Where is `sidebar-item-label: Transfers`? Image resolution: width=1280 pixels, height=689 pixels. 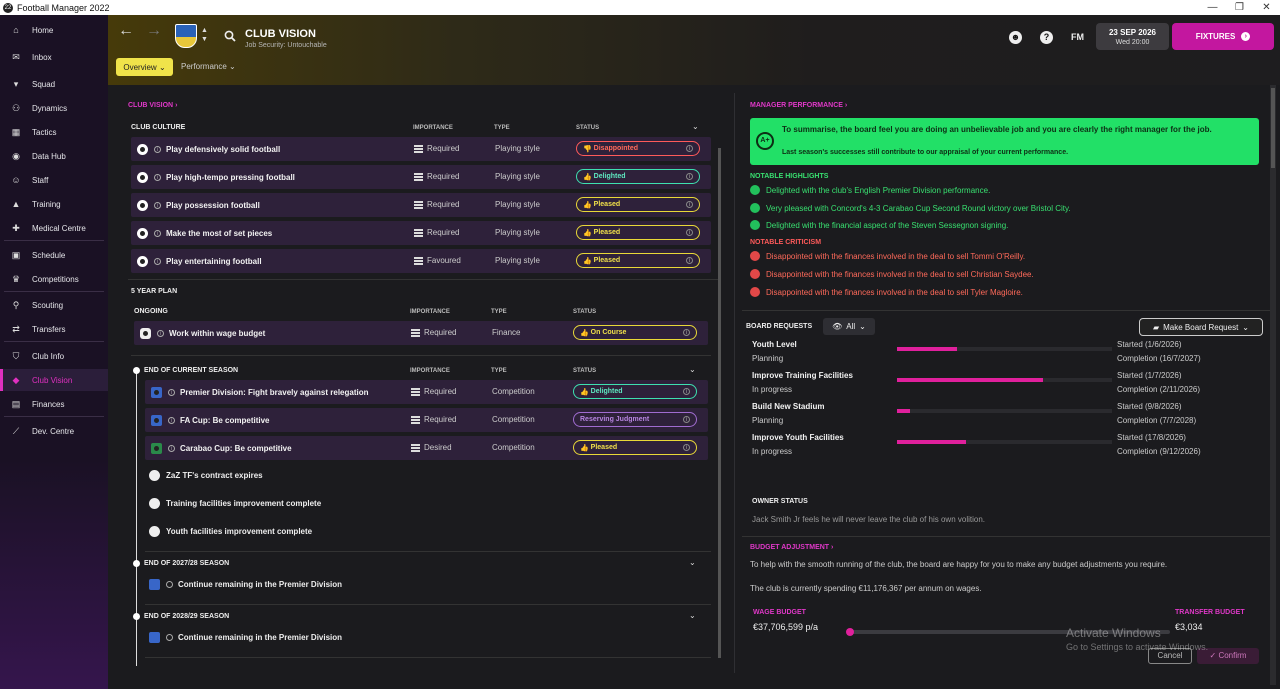 sidebar-item-label: Transfers is located at coordinates (49, 329).